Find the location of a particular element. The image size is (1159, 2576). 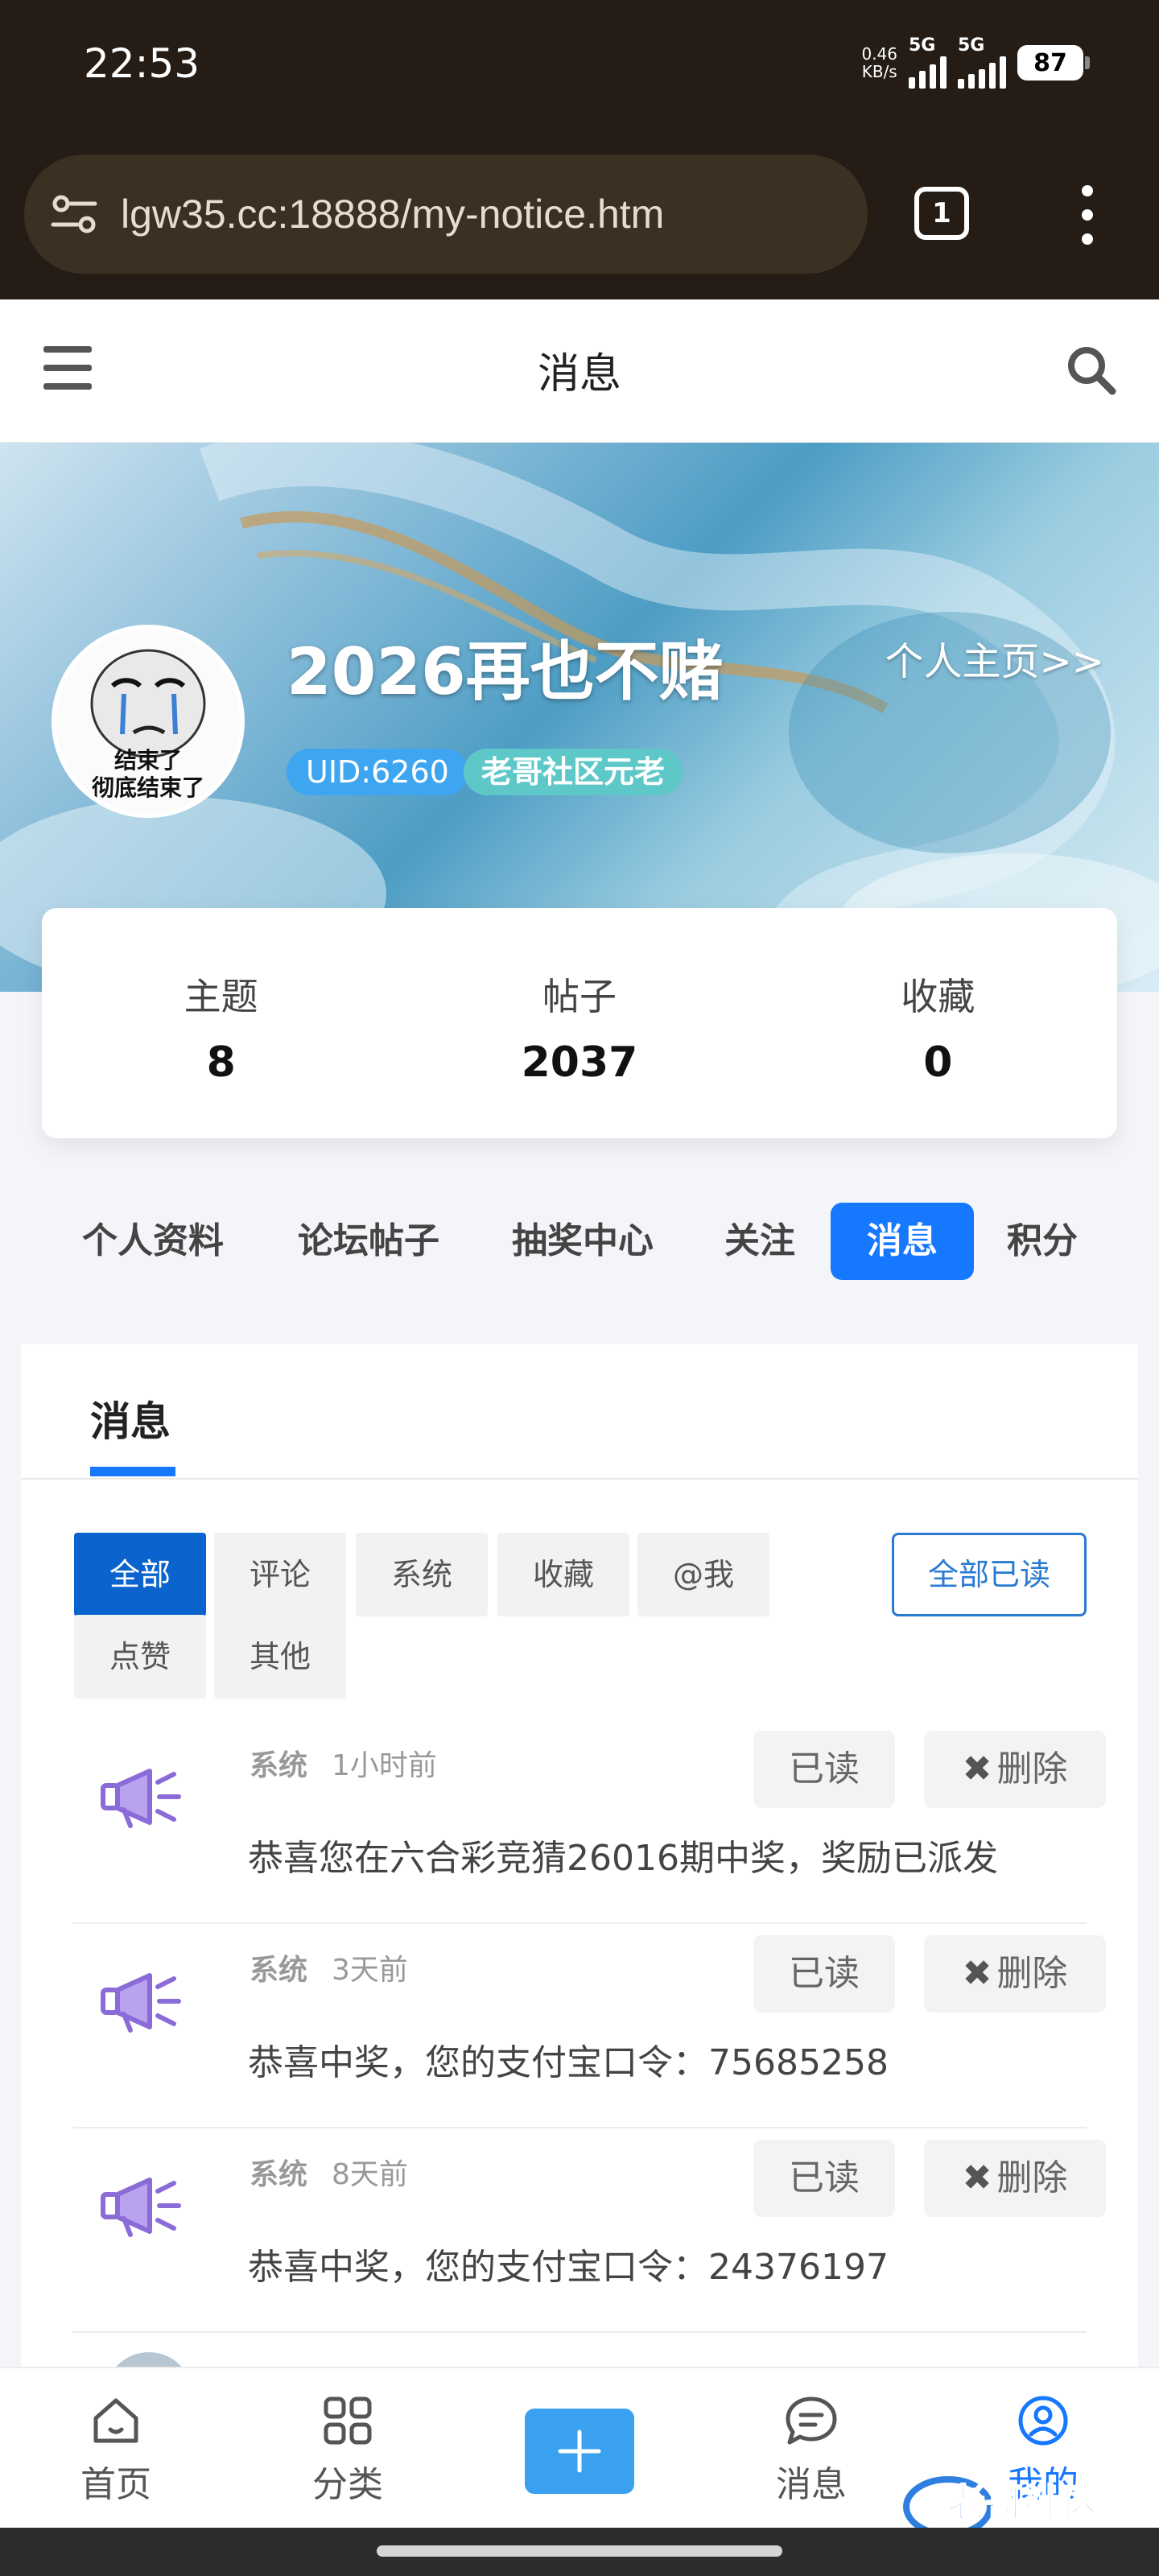

rank-badge: 老哥社区元老 is located at coordinates (573, 772).